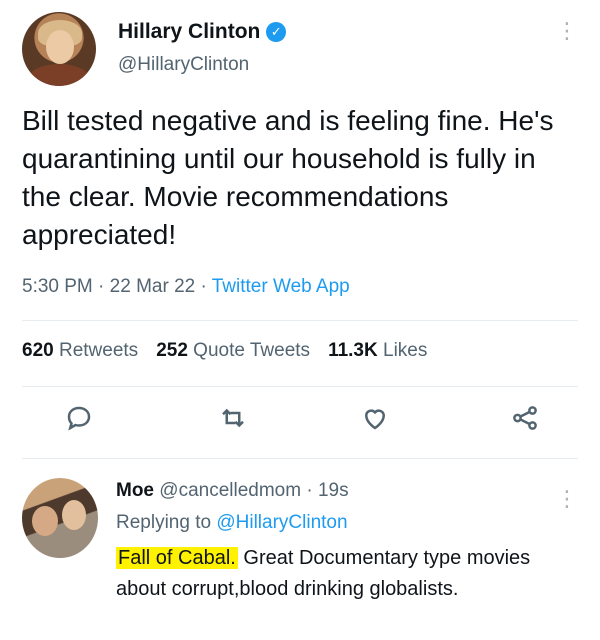 Image resolution: width=600 pixels, height=640 pixels. I want to click on author-handle: @HillaryClinton, so click(183, 65).